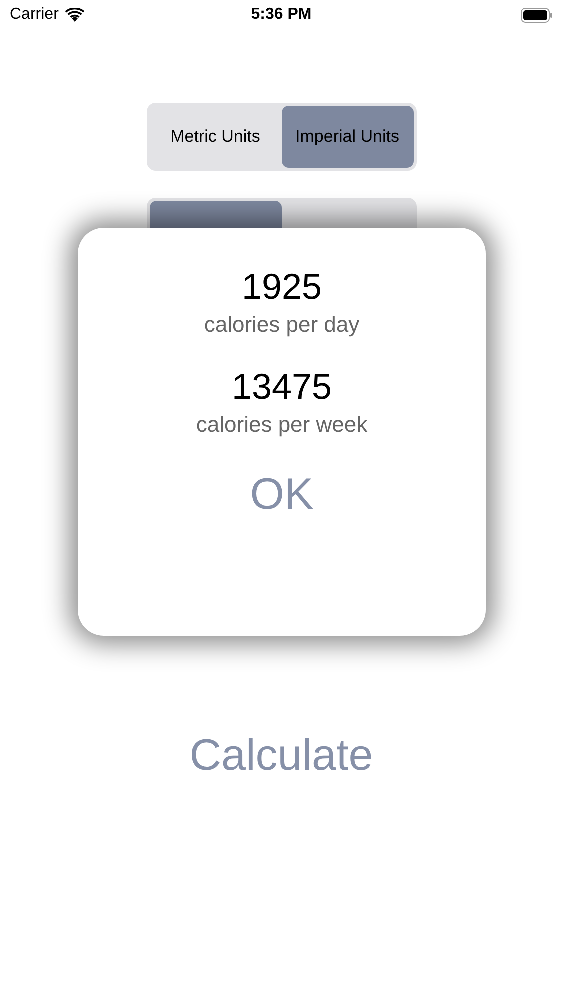  What do you see at coordinates (537, 15) in the screenshot?
I see `battery-icon` at bounding box center [537, 15].